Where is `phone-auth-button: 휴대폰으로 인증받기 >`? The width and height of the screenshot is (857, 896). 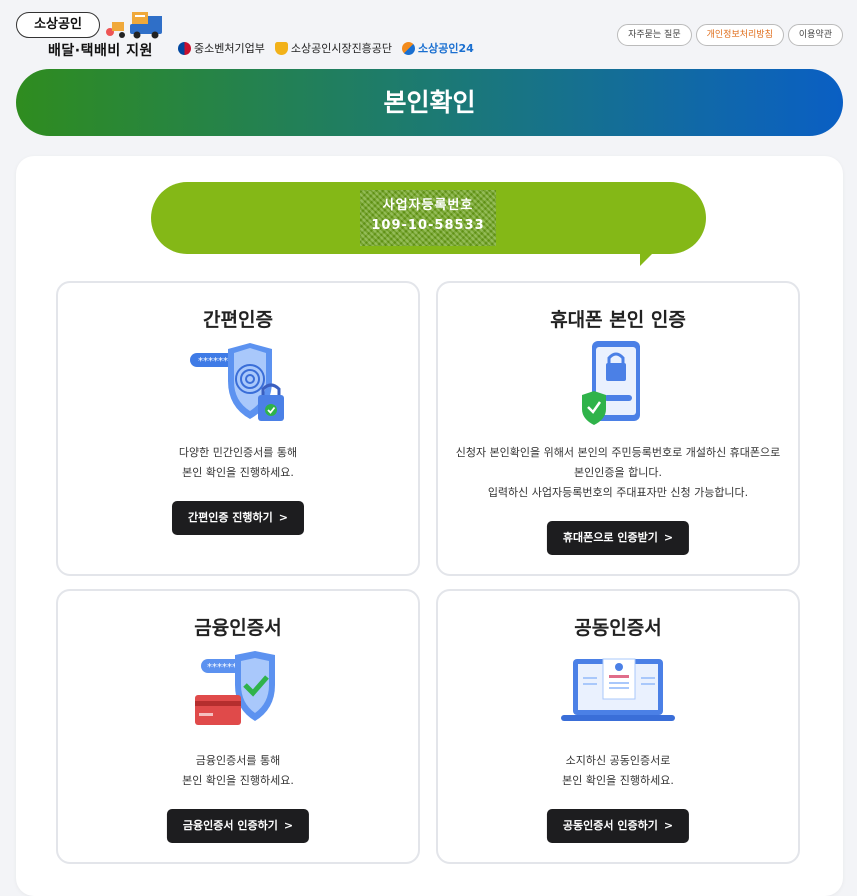 phone-auth-button: 휴대폰으로 인증받기 > is located at coordinates (618, 538).